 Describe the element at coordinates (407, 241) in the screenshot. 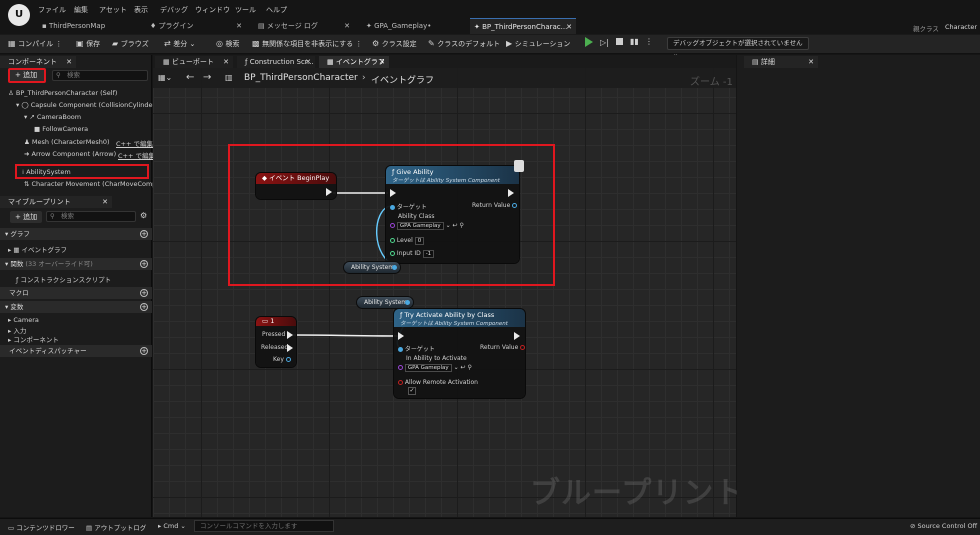

I see `pin-level: Level 0` at that location.